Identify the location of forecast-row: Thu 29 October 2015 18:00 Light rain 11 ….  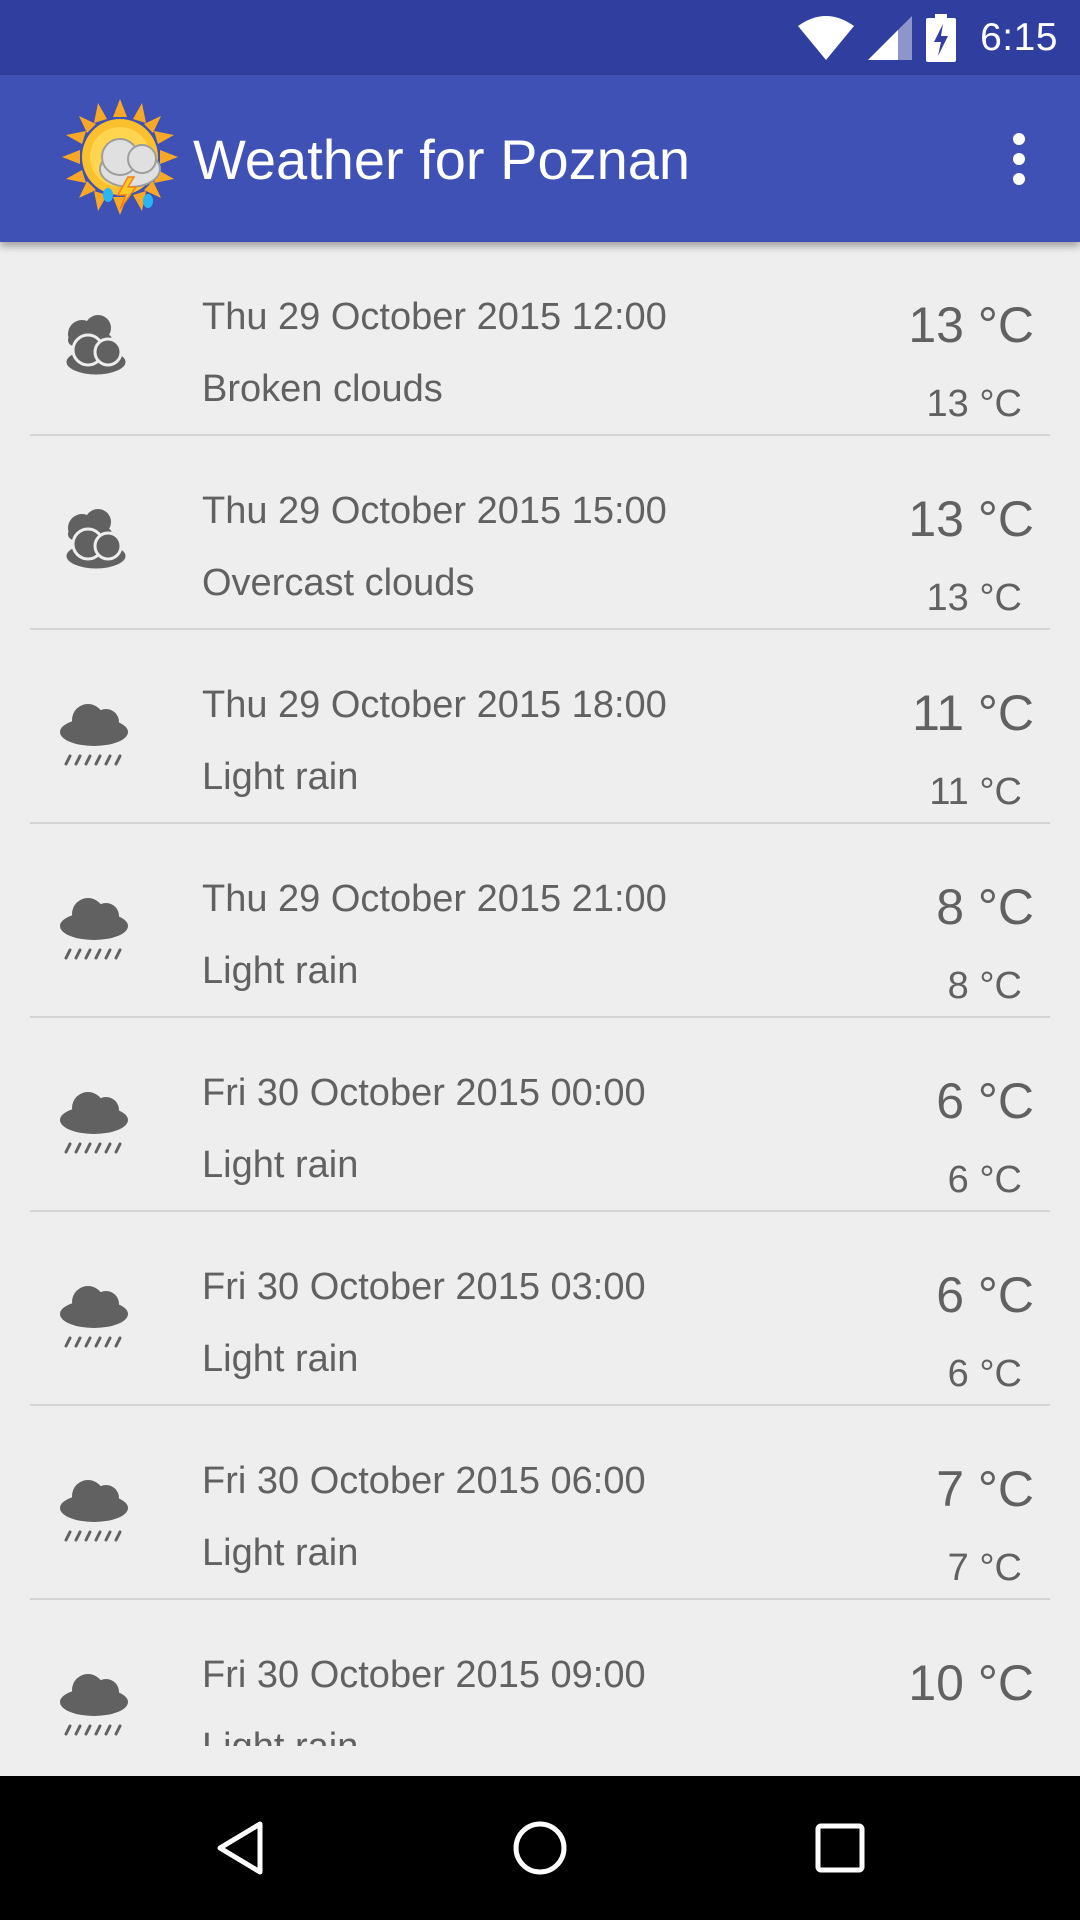
(540, 727).